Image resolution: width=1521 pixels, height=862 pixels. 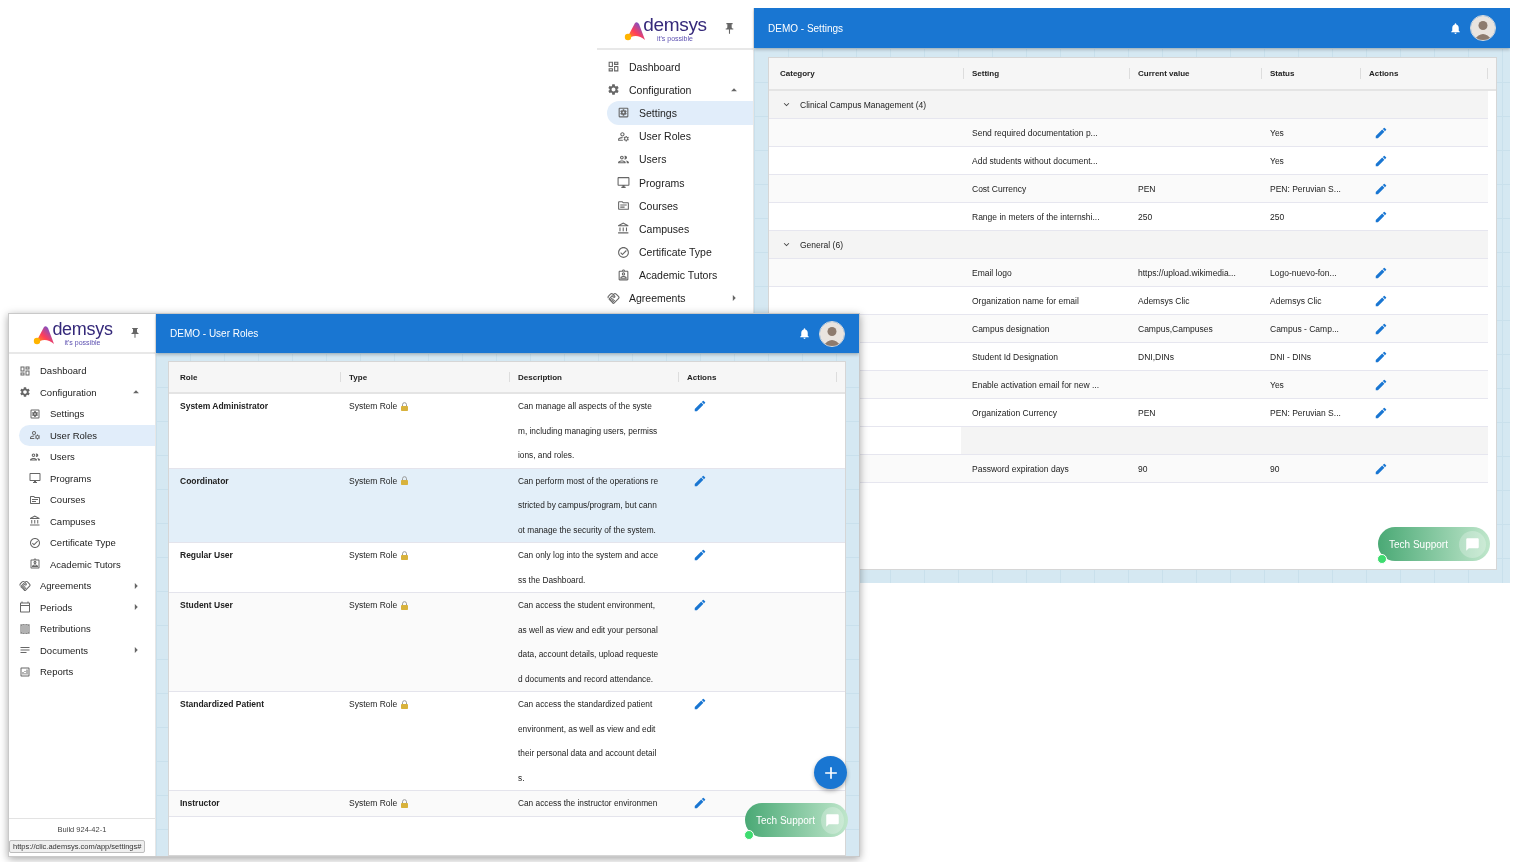 What do you see at coordinates (25, 671) in the screenshot?
I see `bar-chart-icon` at bounding box center [25, 671].